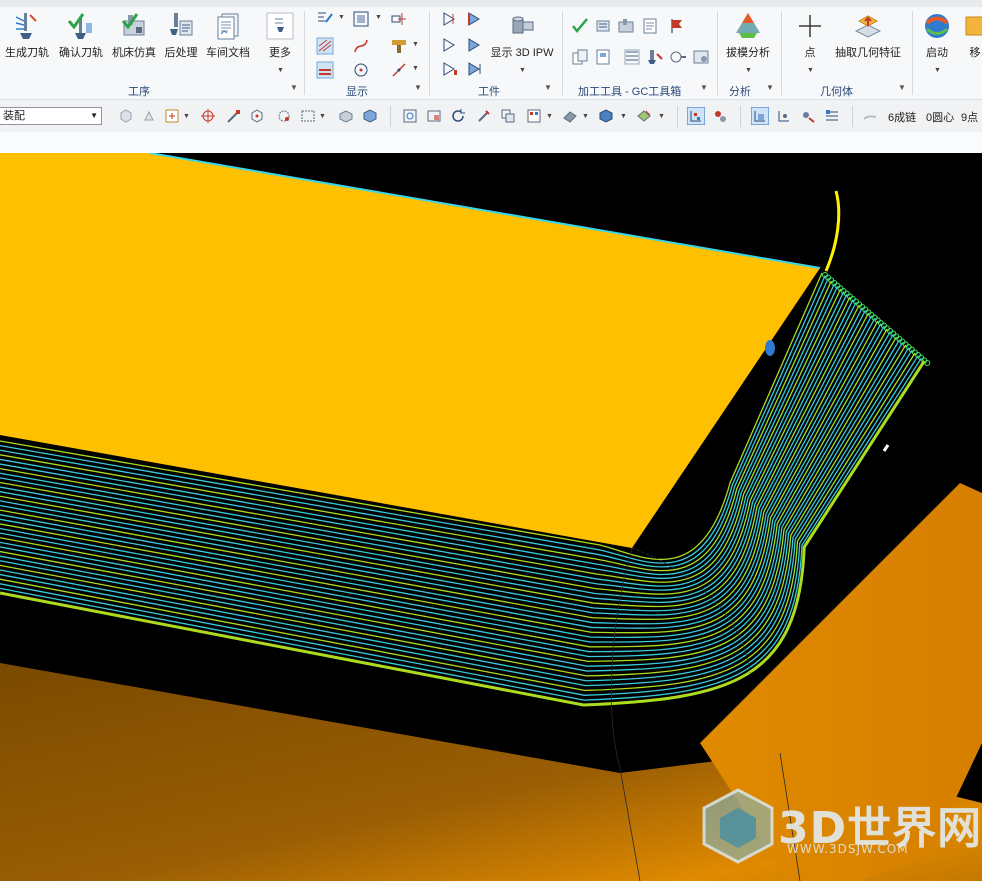 Image resolution: width=982 pixels, height=881 pixels. I want to click on draft-analysis-caret: ▼, so click(748, 70).